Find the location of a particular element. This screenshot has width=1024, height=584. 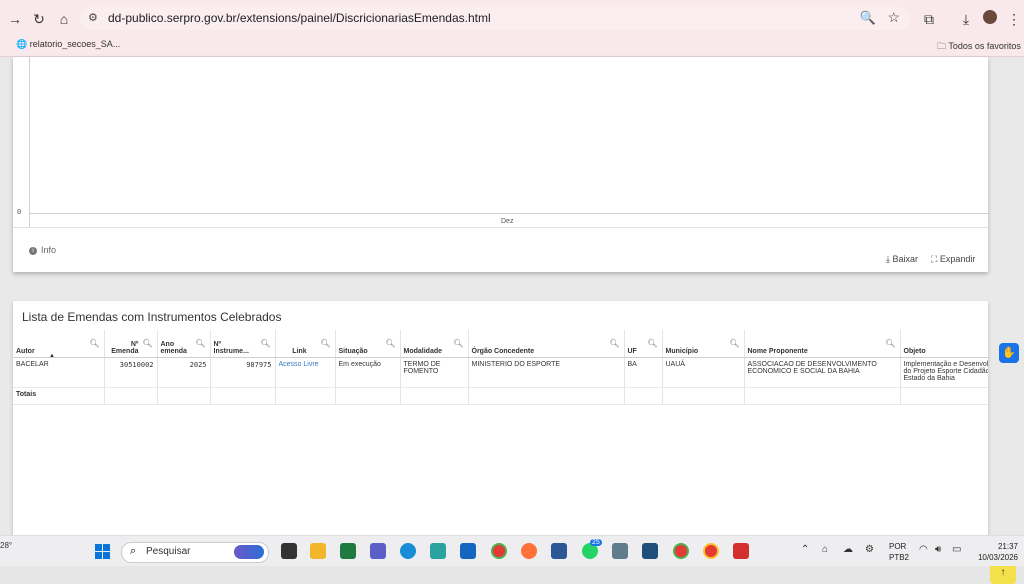

reload-icon: ↻ is located at coordinates (39, 19).